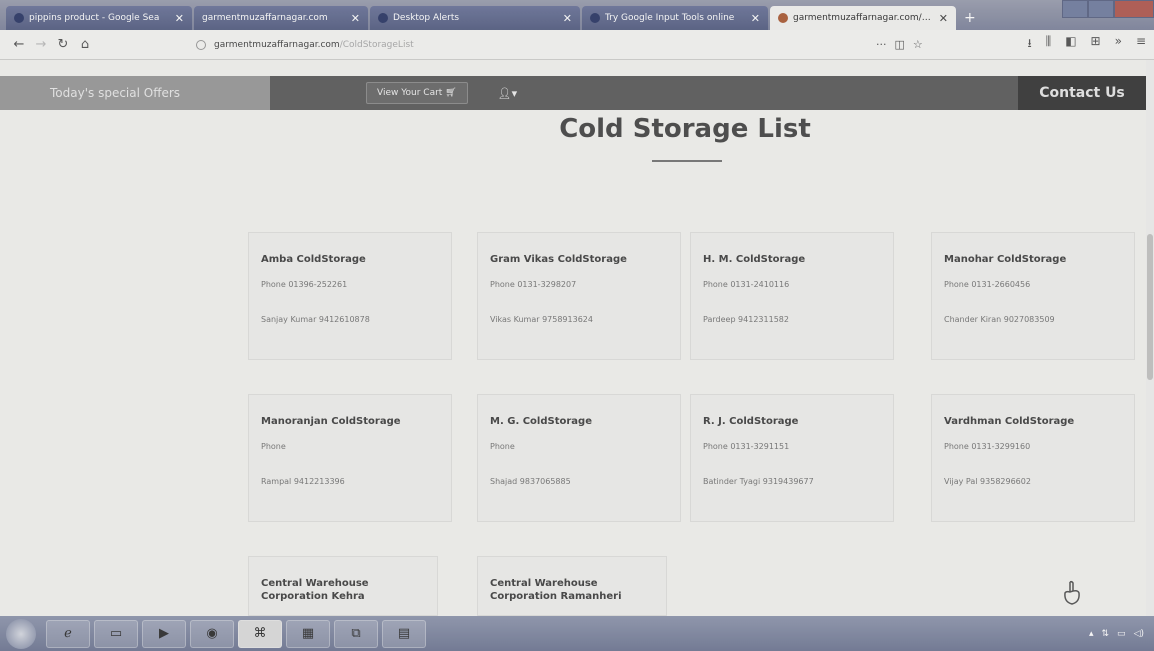  I want to click on home-icon: ⌂, so click(85, 44).